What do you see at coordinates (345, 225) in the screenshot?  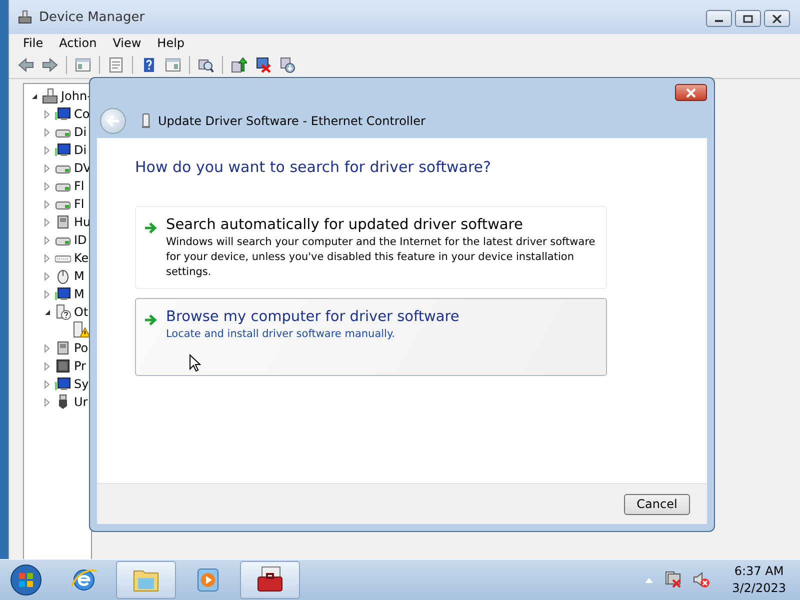 I see `option-title: Search automatically for updated driver software` at bounding box center [345, 225].